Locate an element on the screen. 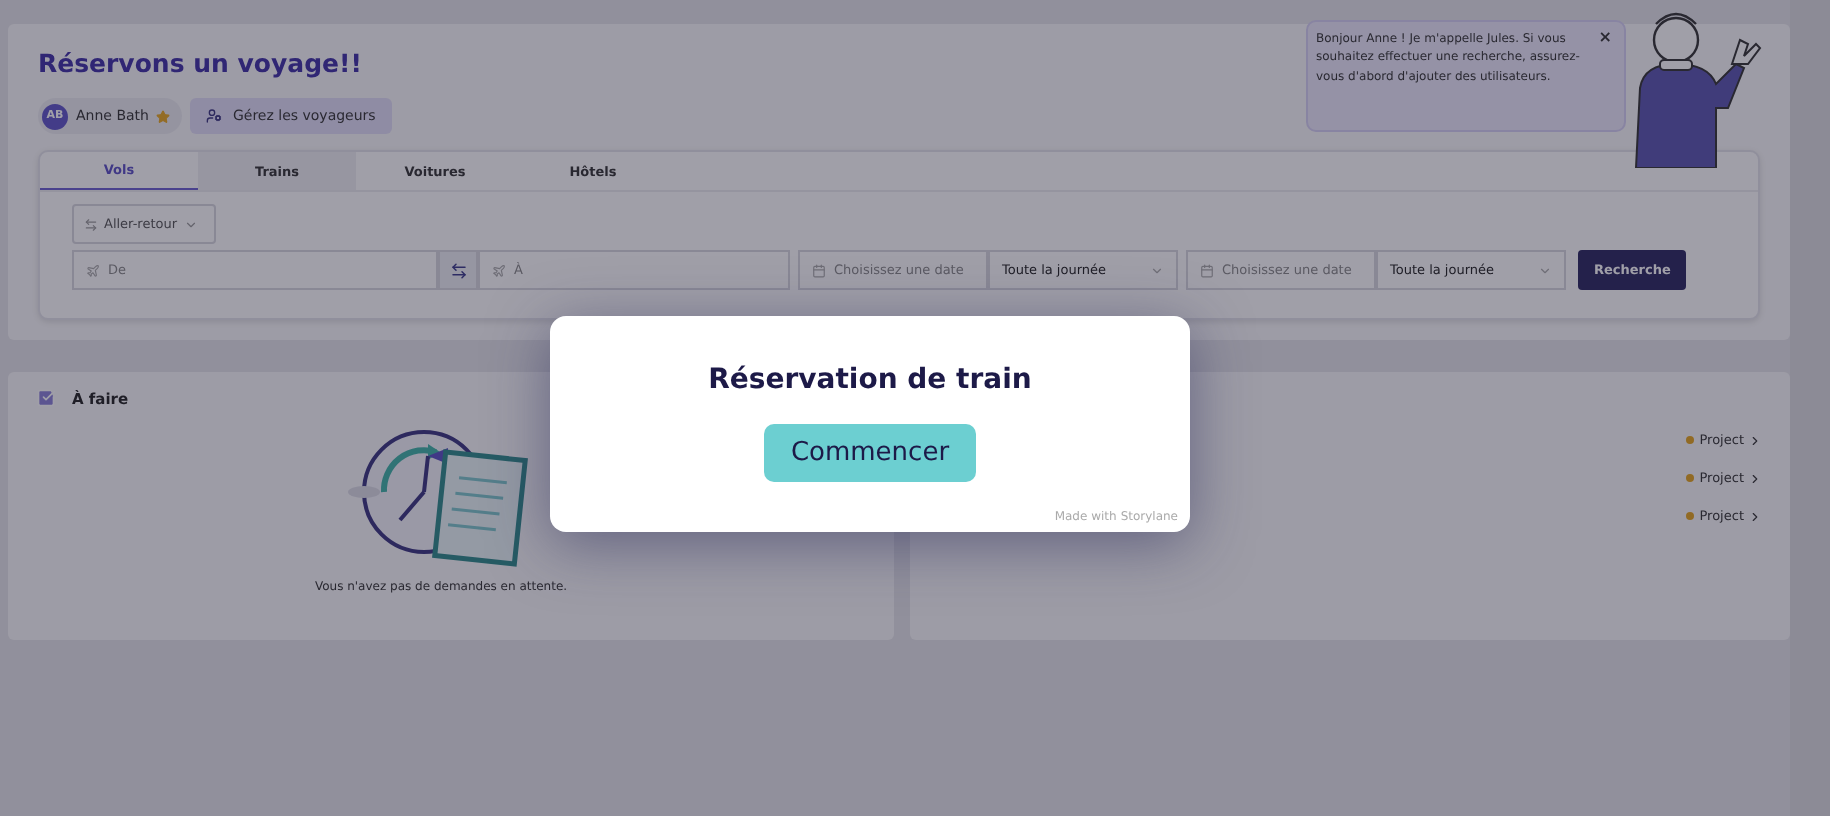 This screenshot has width=1830, height=816. checkbox-icon is located at coordinates (46, 398).